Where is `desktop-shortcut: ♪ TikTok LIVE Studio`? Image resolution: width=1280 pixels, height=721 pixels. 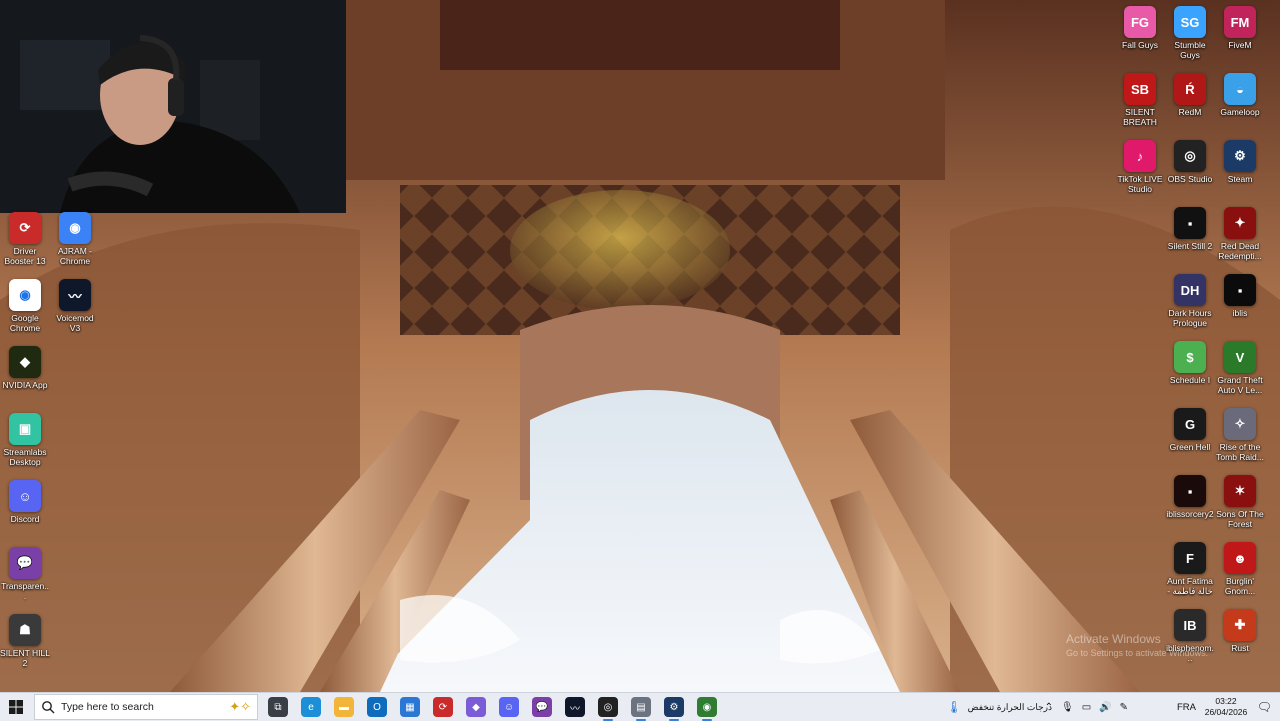 desktop-shortcut: ♪ TikTok LIVE Studio is located at coordinates (1140, 167).